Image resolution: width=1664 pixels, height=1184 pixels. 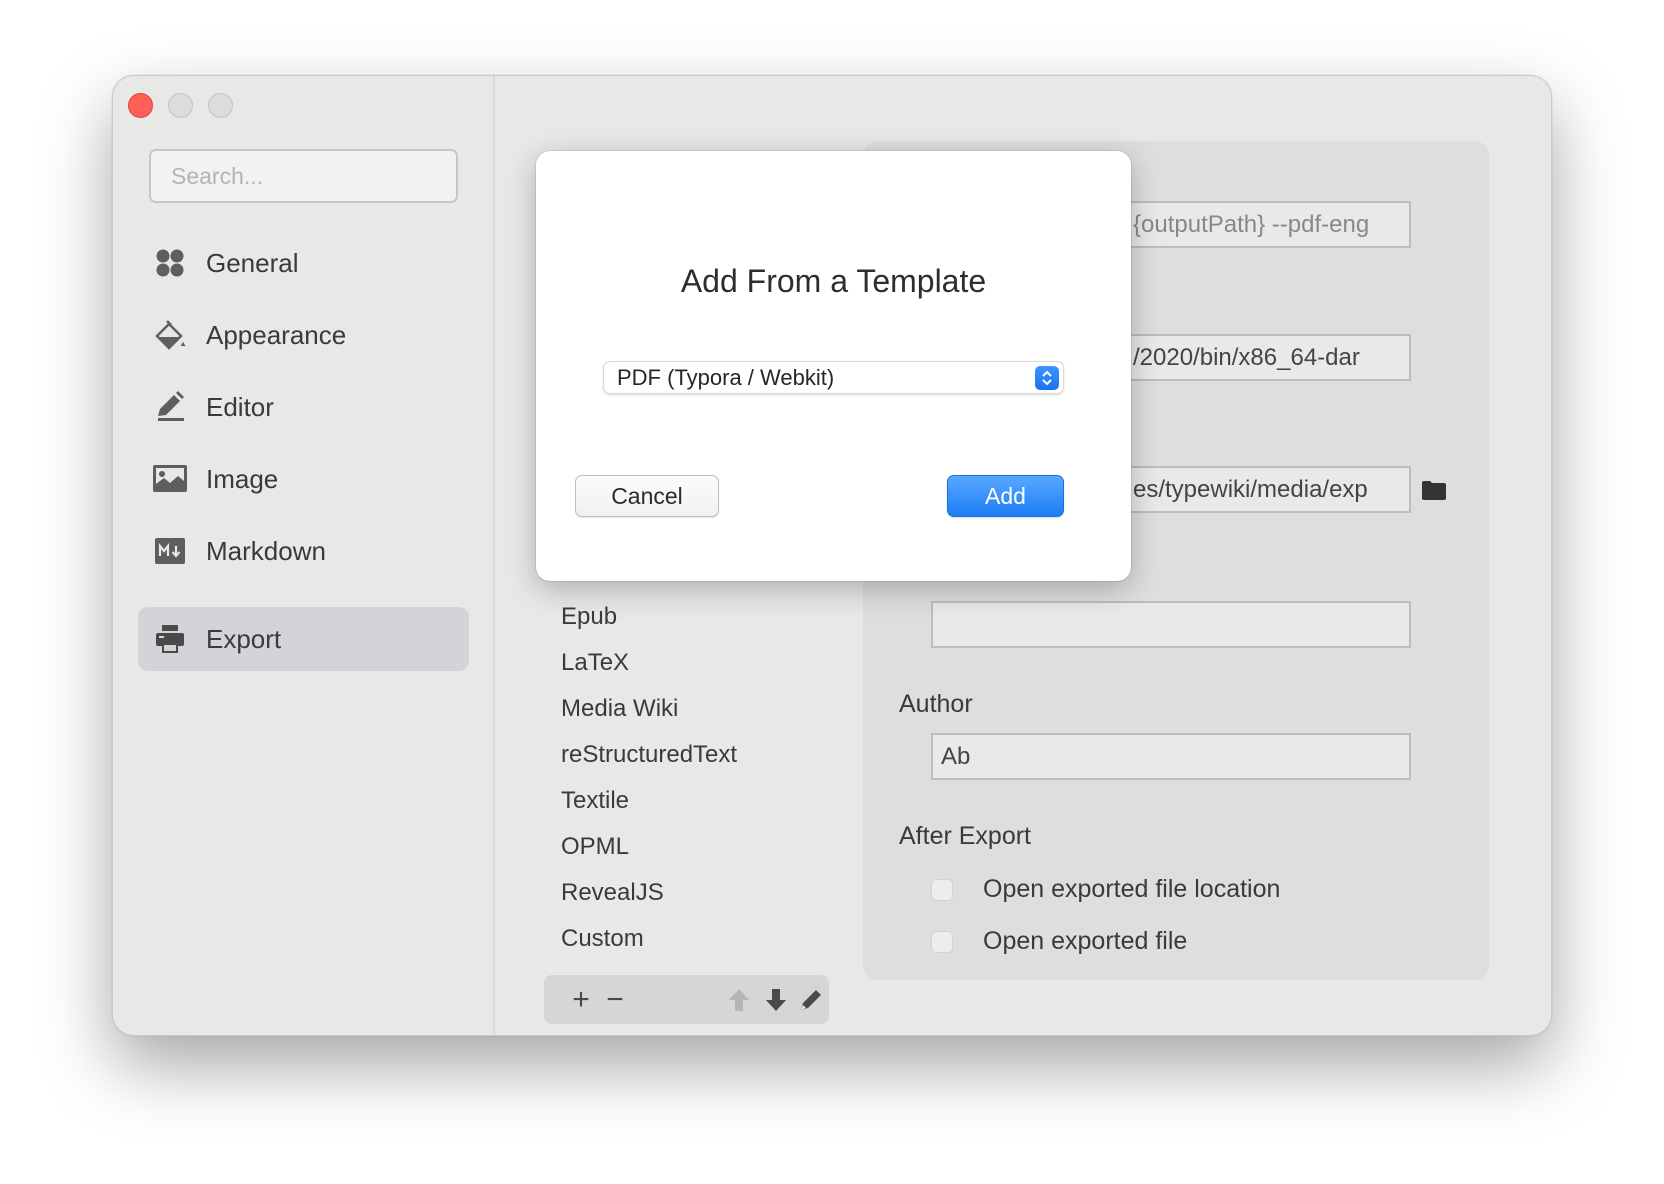 What do you see at coordinates (595, 801) in the screenshot?
I see `list-item: Textile` at bounding box center [595, 801].